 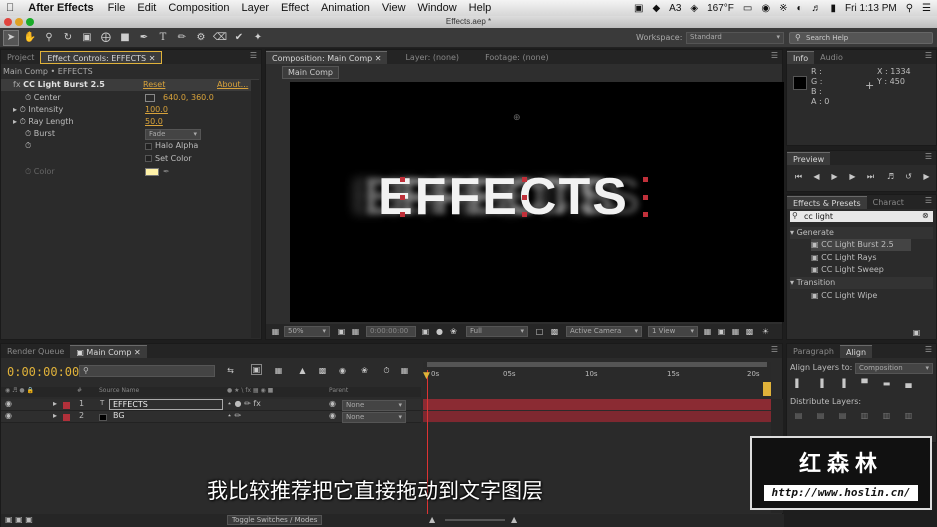 I want to click on parent-dropdown: None ▾, so click(x=374, y=405).